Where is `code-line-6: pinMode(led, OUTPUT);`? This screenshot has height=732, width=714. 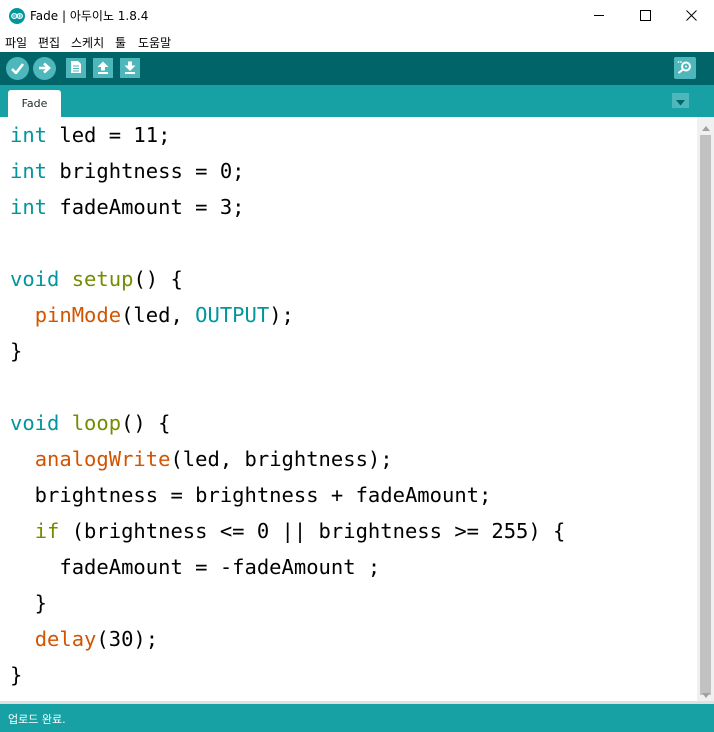
code-line-6: pinMode(led, OUTPUT); is located at coordinates (152, 315).